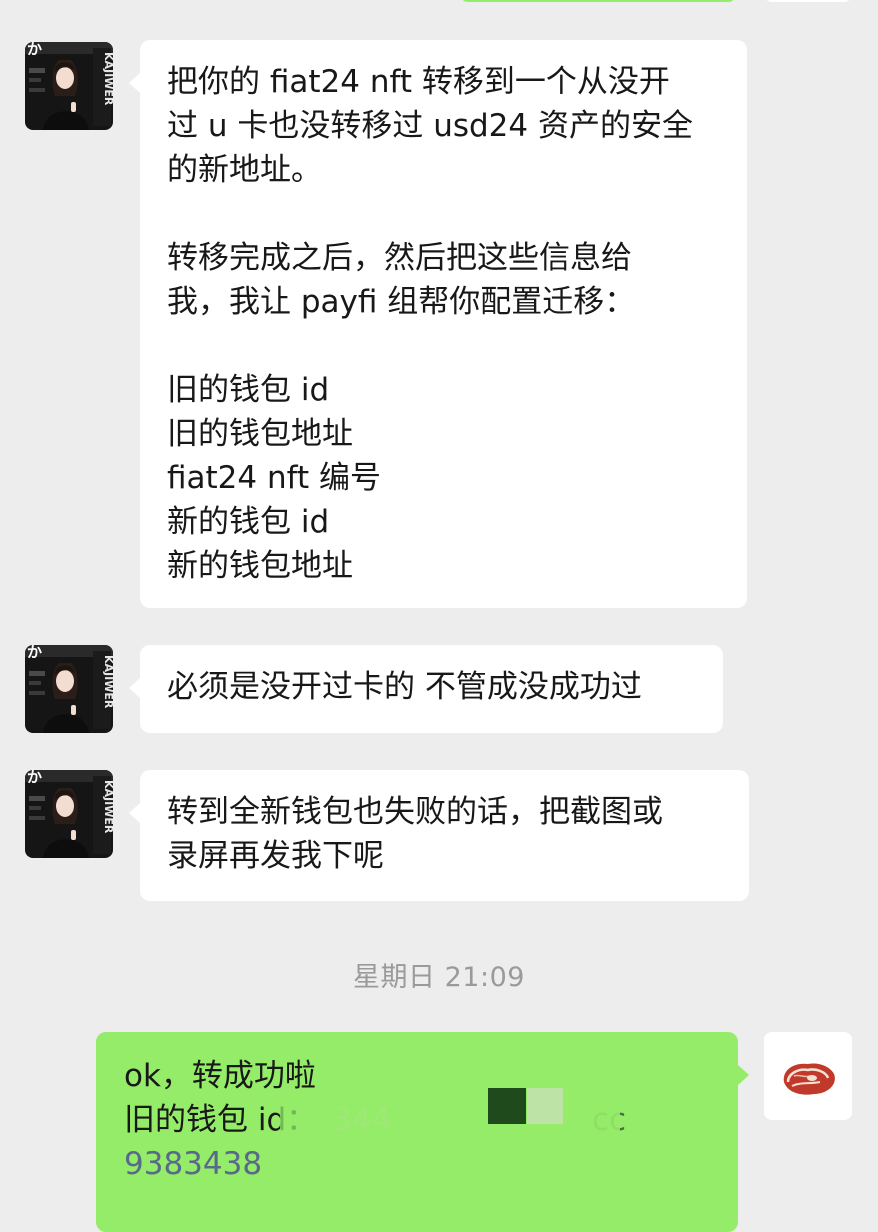 This screenshot has height=1232, width=878. I want to click on previous-avatar-edge, so click(808, 1).